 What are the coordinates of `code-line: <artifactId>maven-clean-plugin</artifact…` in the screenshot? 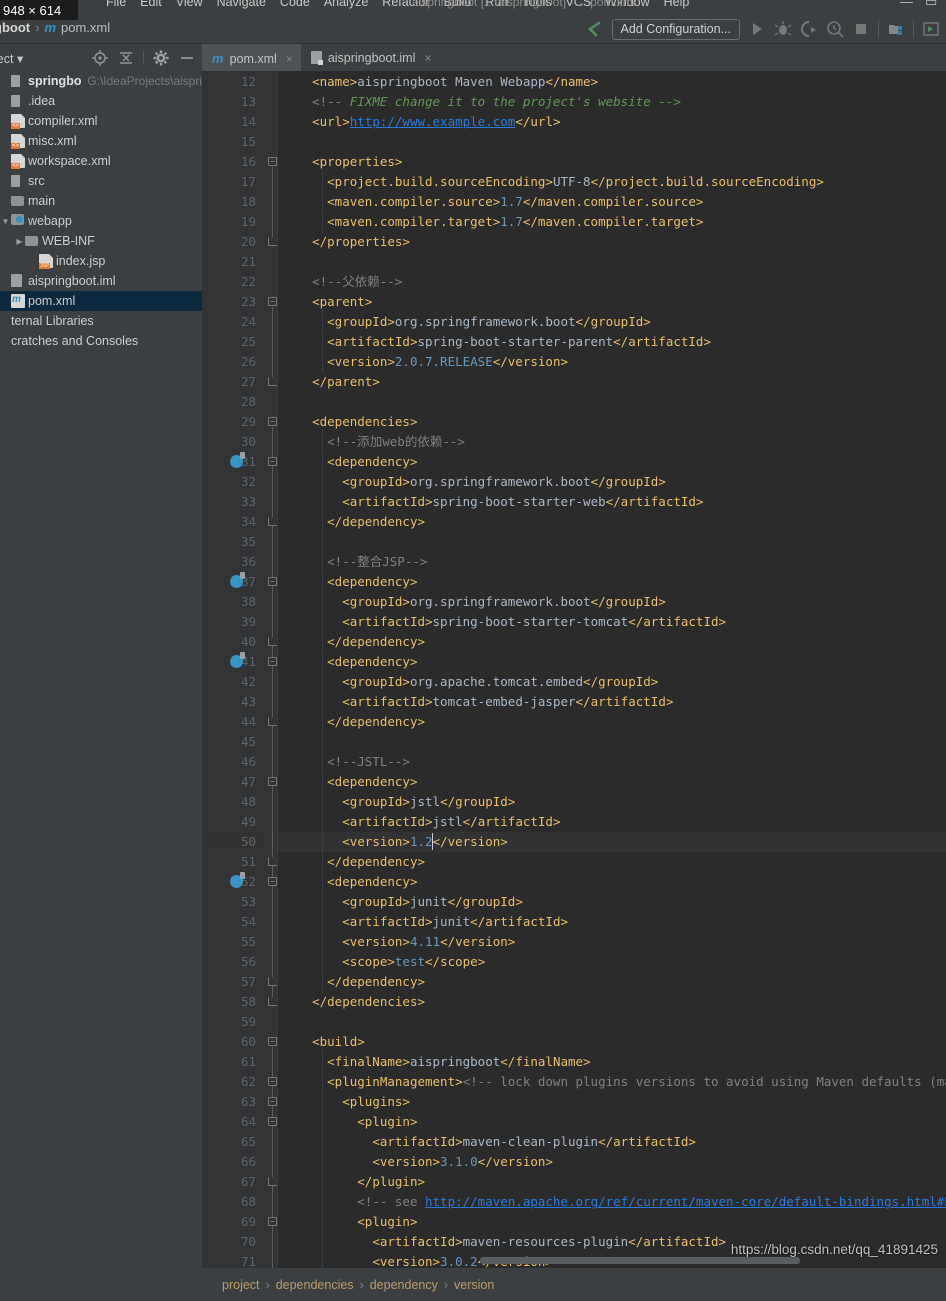 It's located at (489, 1142).